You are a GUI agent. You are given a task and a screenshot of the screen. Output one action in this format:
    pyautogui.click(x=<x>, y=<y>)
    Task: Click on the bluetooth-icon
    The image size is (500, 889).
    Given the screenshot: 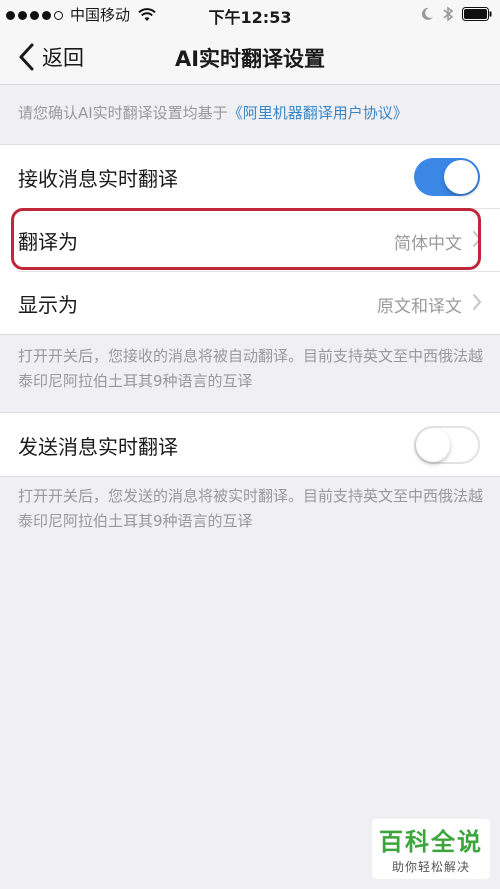 What is the action you would take?
    pyautogui.click(x=448, y=14)
    